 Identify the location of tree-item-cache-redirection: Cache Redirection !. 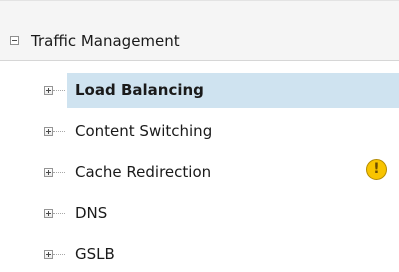
(199, 172).